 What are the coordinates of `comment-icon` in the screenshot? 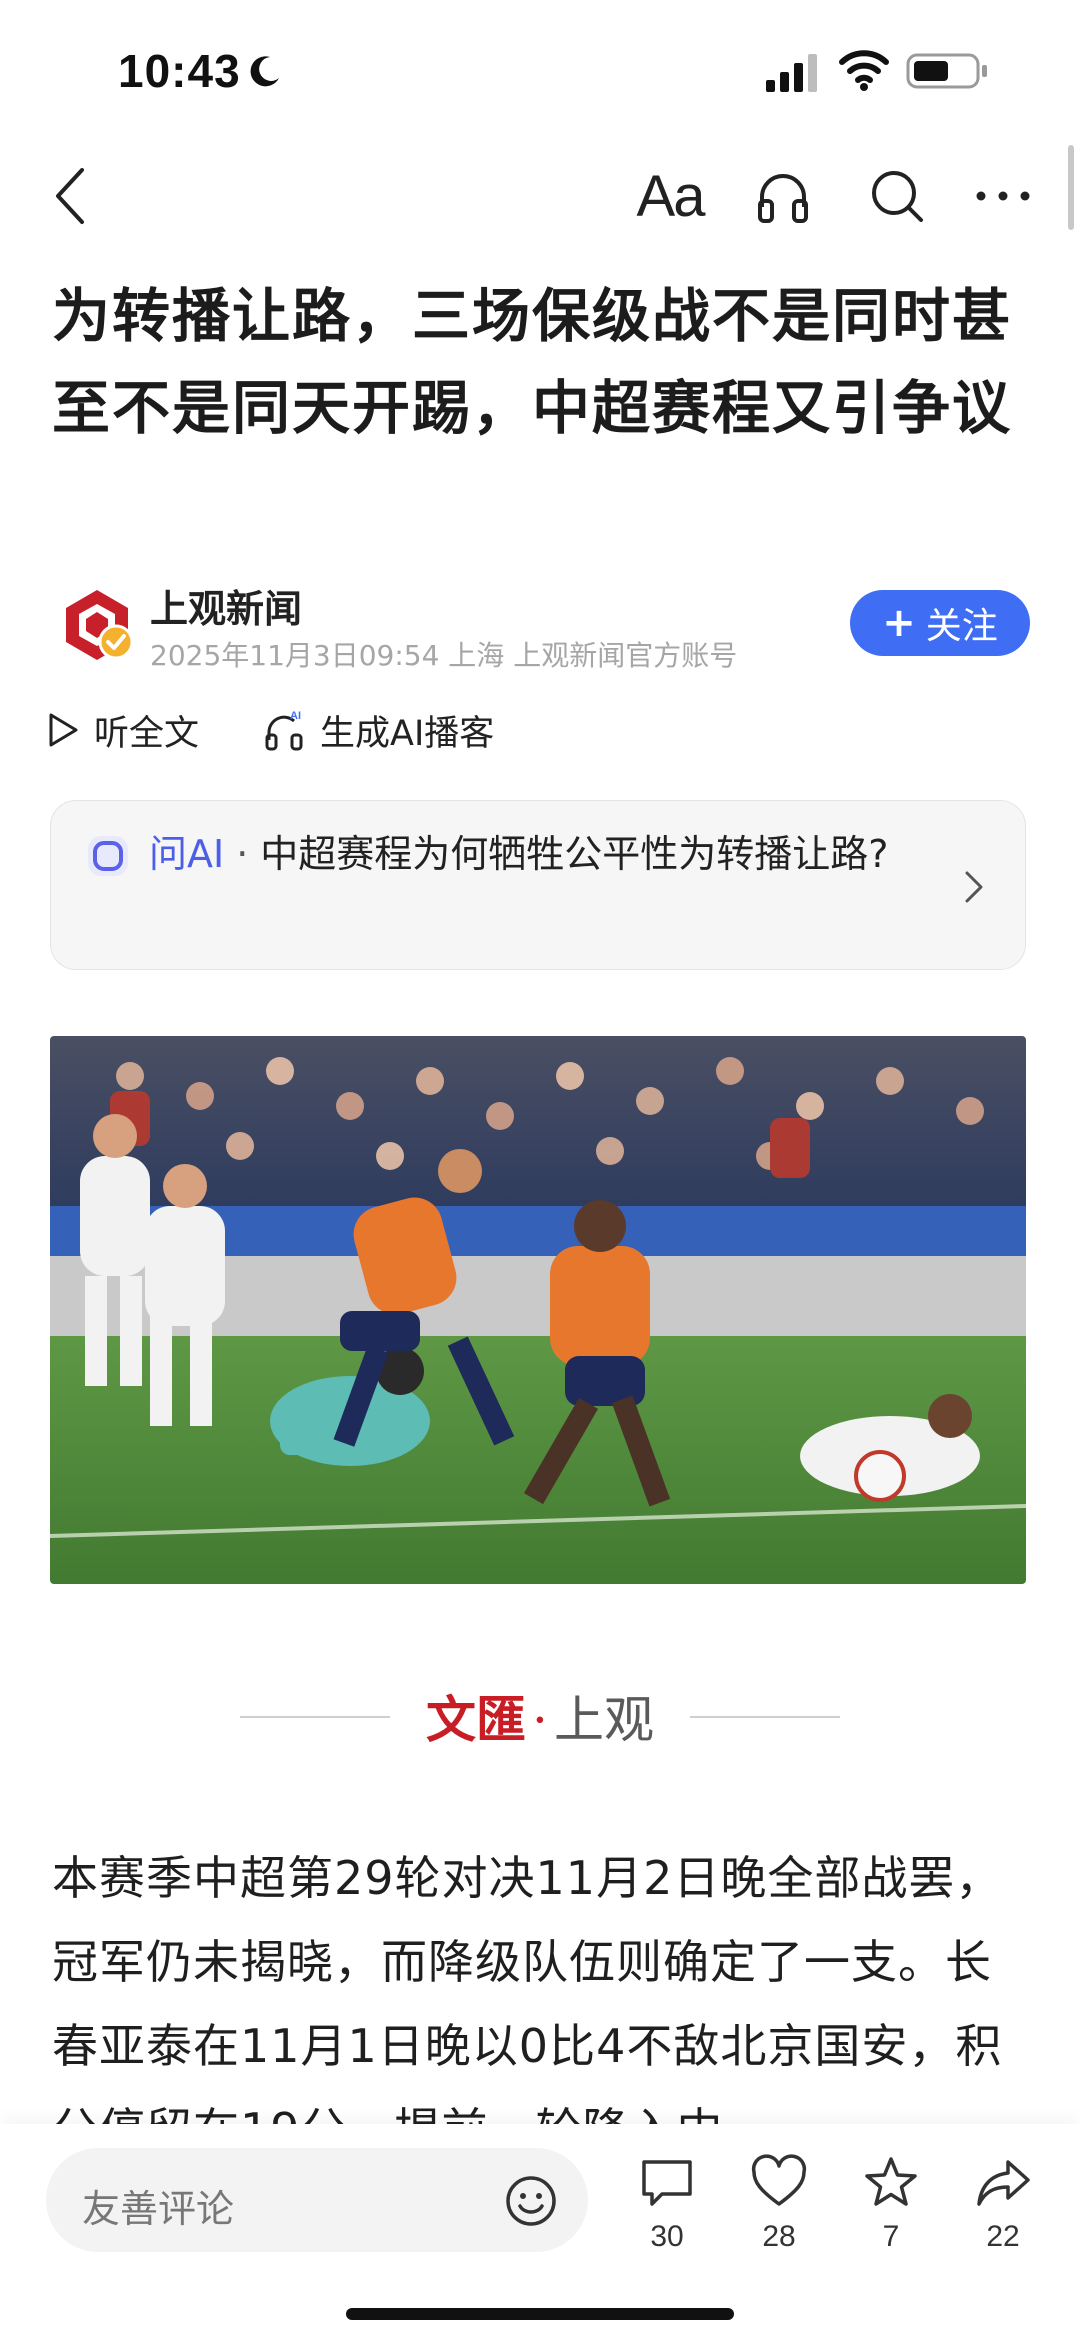 It's located at (667, 2183).